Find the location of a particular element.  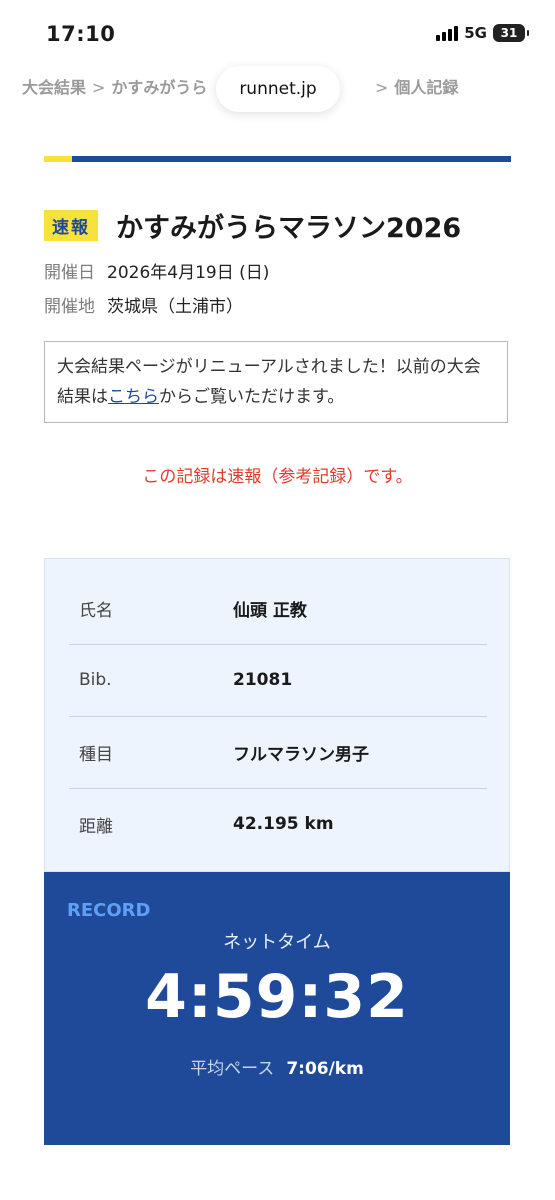

info-row-category: 種目 フルマラソン男子 is located at coordinates (278, 752).